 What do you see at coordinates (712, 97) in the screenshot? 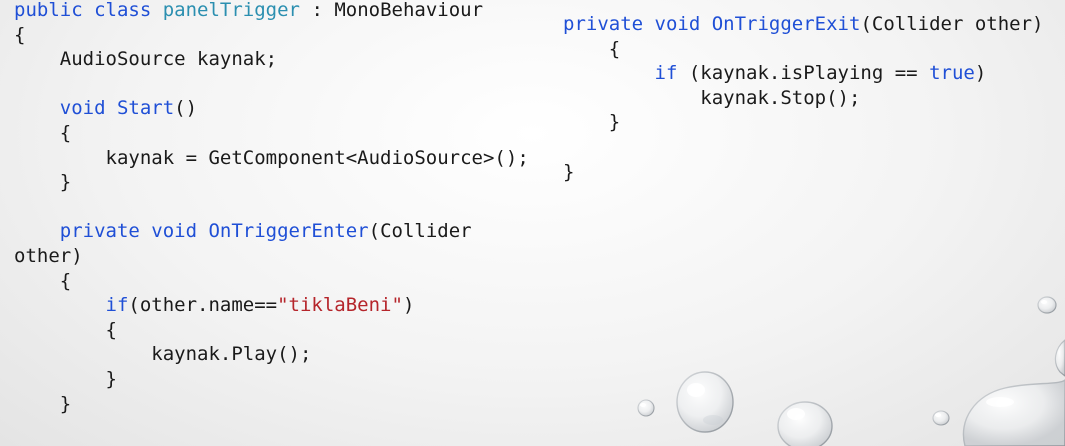
I see `code-token: kaynak.Stop();` at bounding box center [712, 97].